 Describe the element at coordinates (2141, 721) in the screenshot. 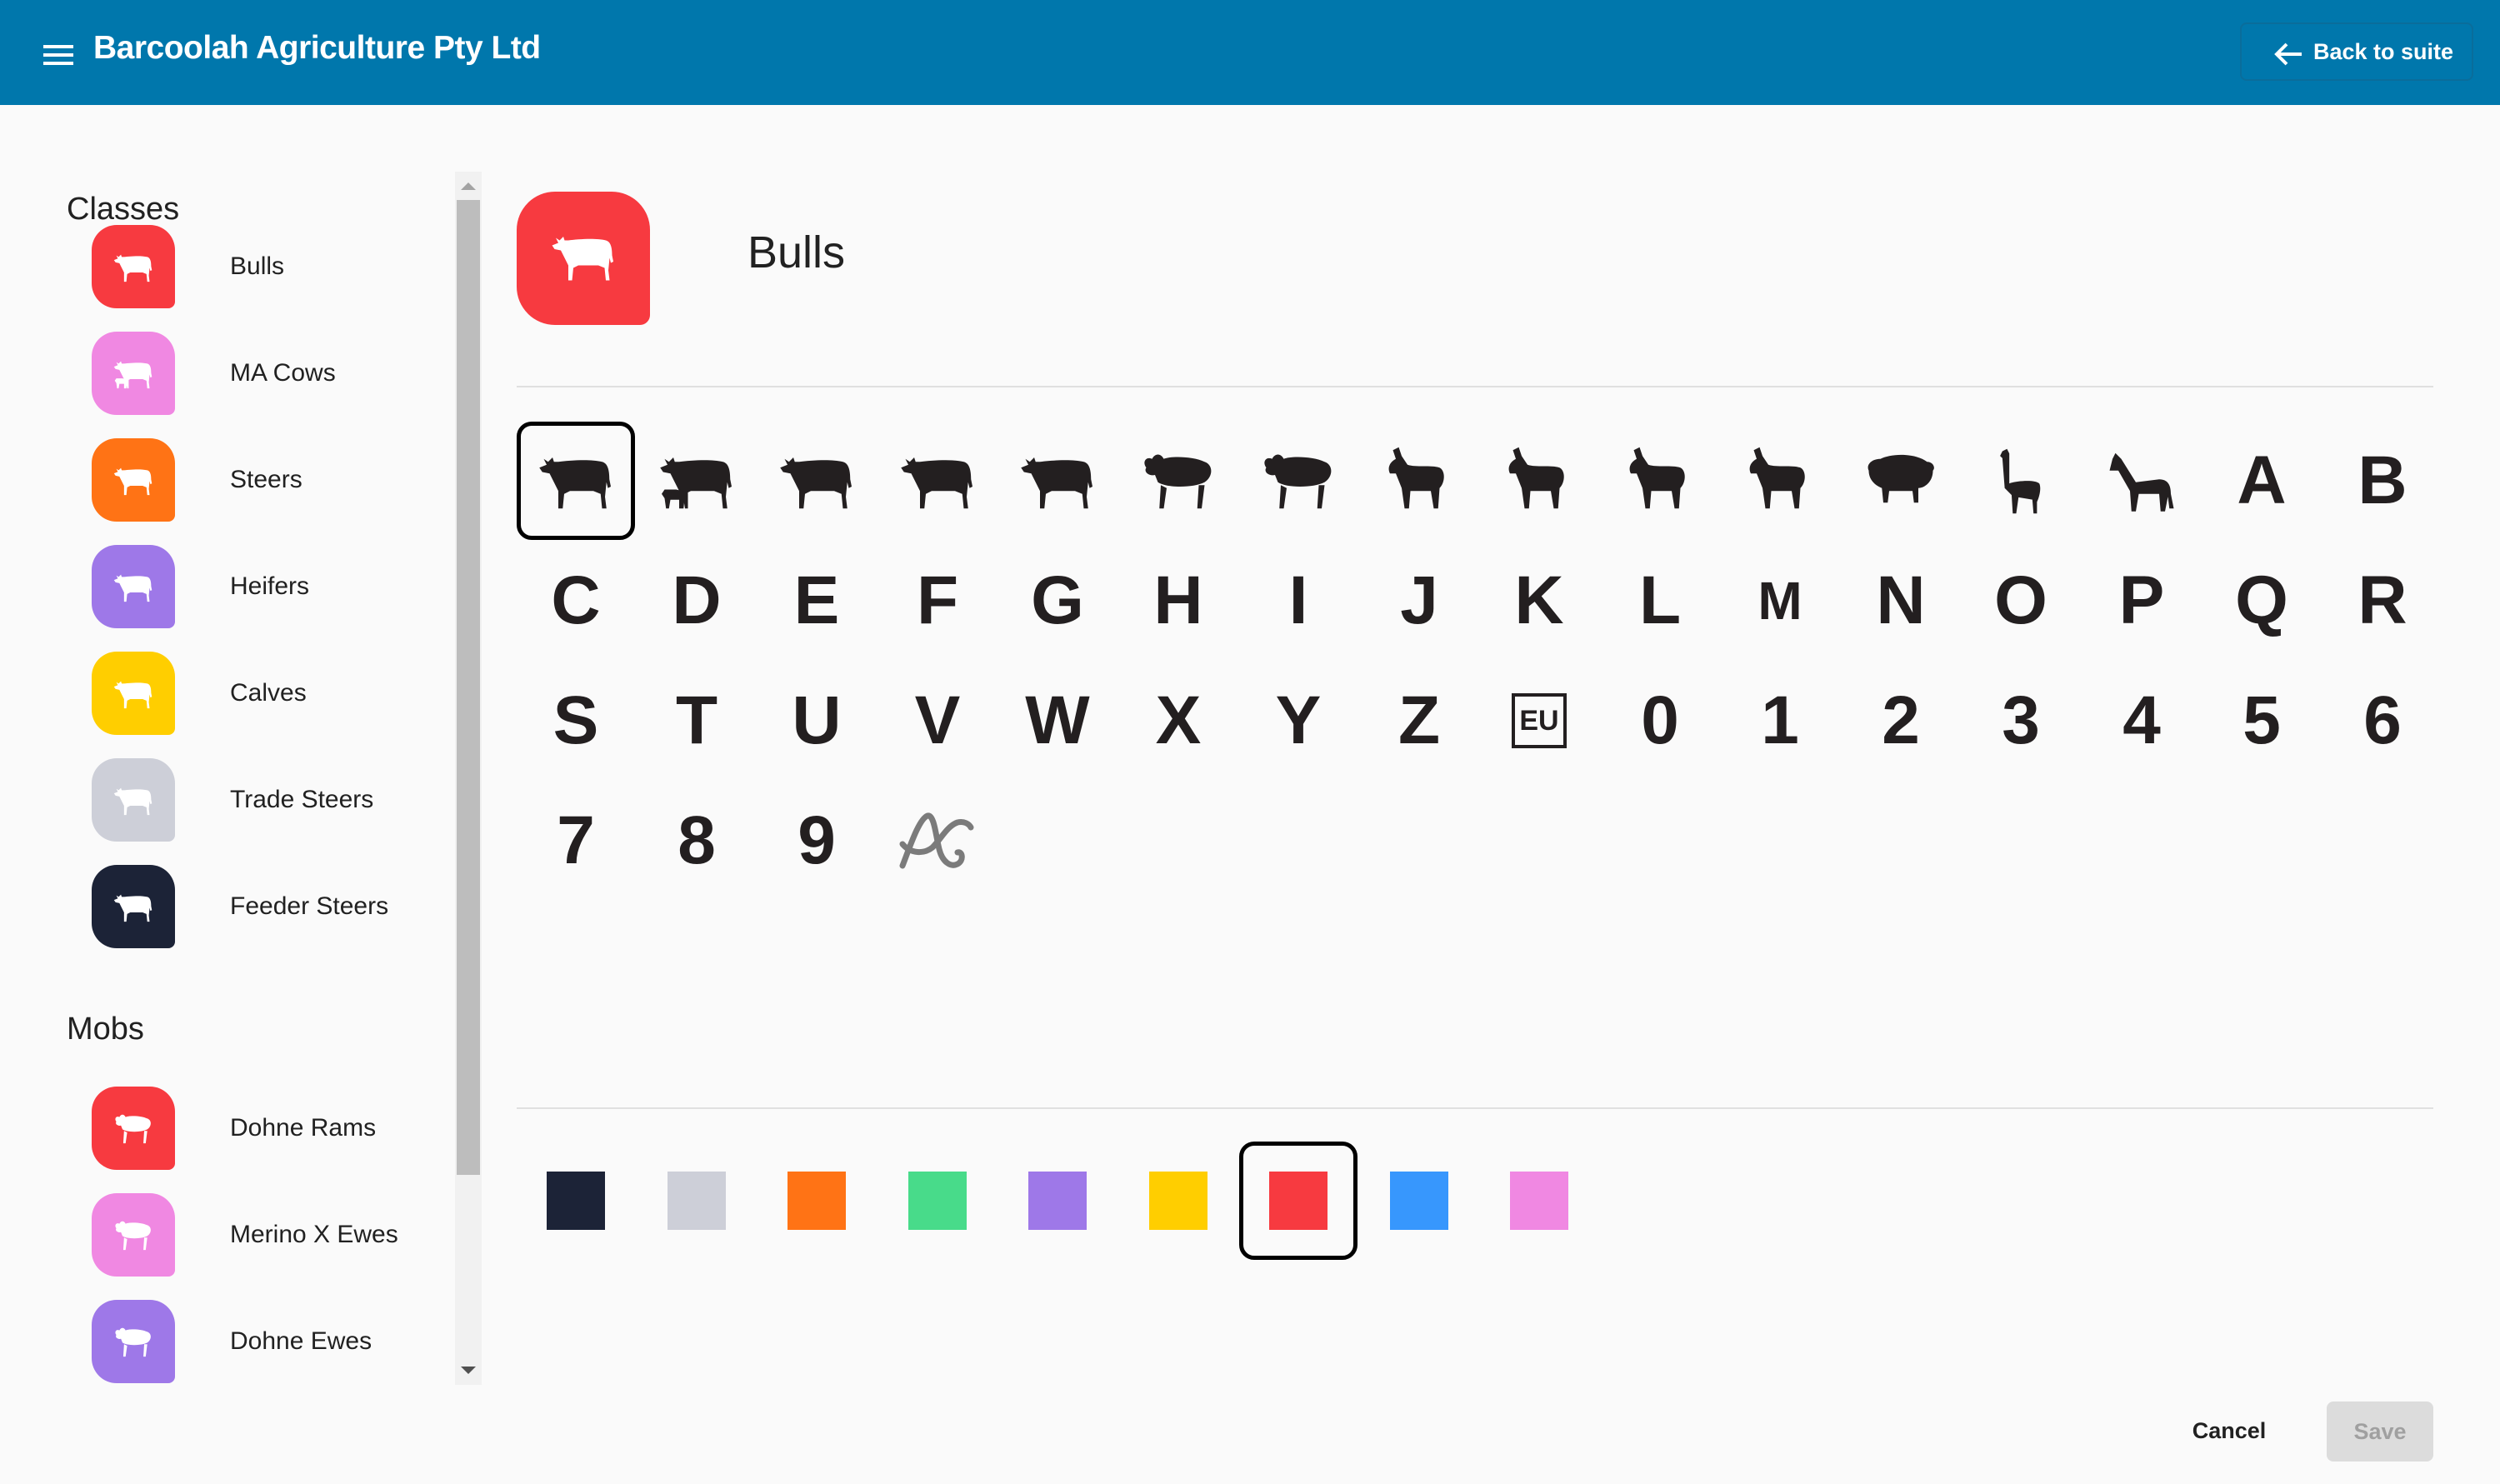

I see `icon-option-4: 4` at that location.